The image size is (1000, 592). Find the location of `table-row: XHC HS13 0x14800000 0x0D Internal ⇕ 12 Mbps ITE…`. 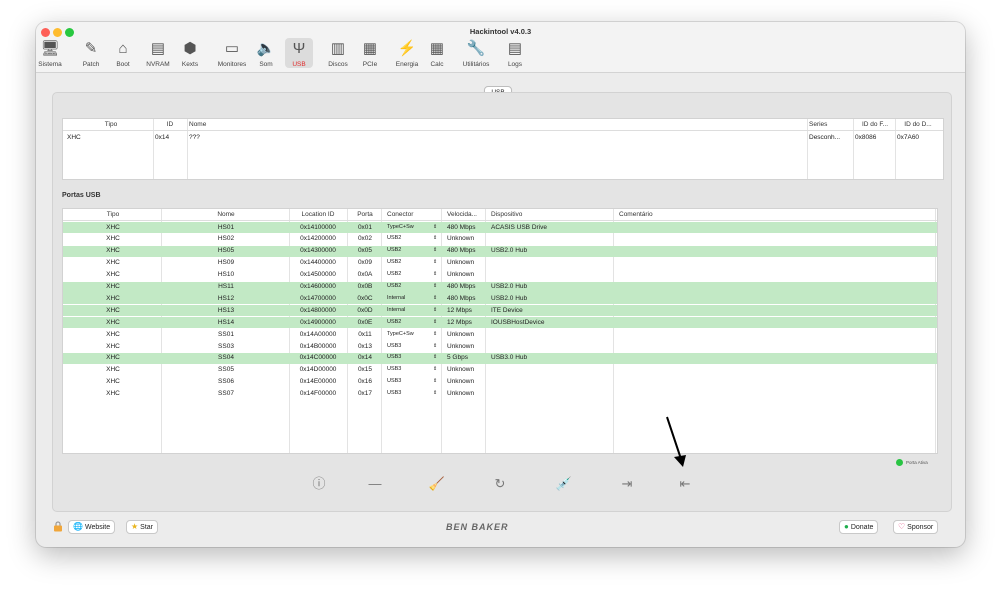

table-row: XHC HS13 0x14800000 0x0D Internal ⇕ 12 Mbps ITE… is located at coordinates (500, 311).